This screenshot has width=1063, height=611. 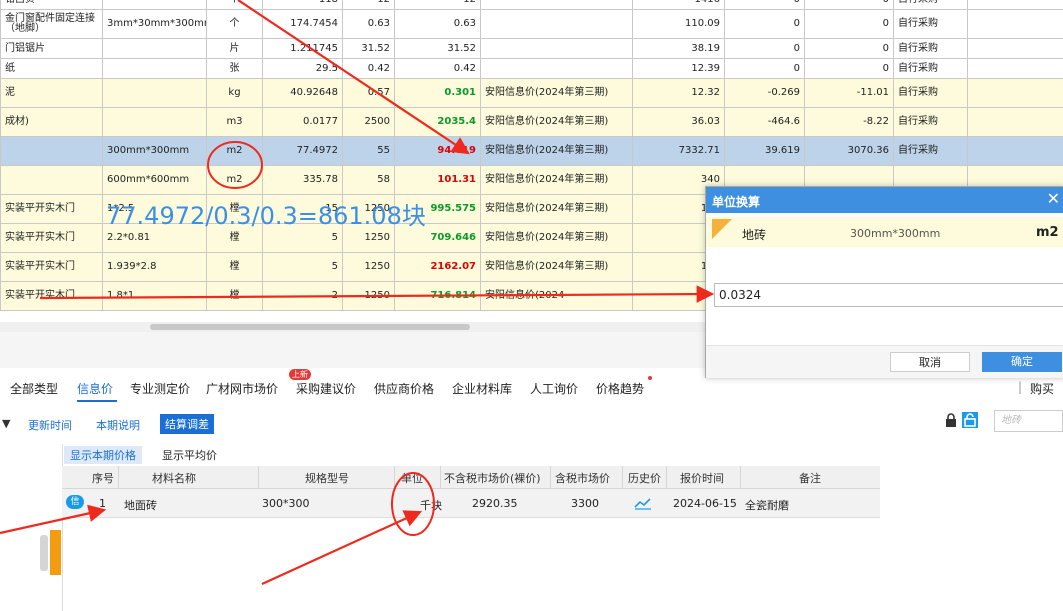 I want to click on cell-total: 110.09, so click(x=678, y=24).